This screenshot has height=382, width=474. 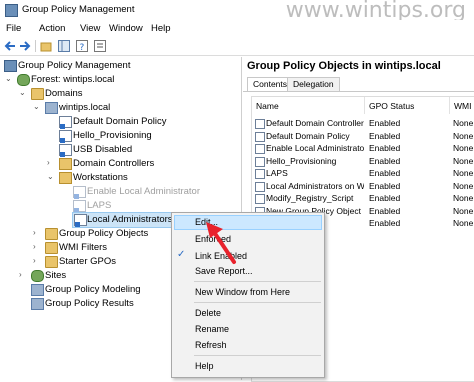 What do you see at coordinates (237, 46) in the screenshot?
I see `toolbar: ?` at bounding box center [237, 46].